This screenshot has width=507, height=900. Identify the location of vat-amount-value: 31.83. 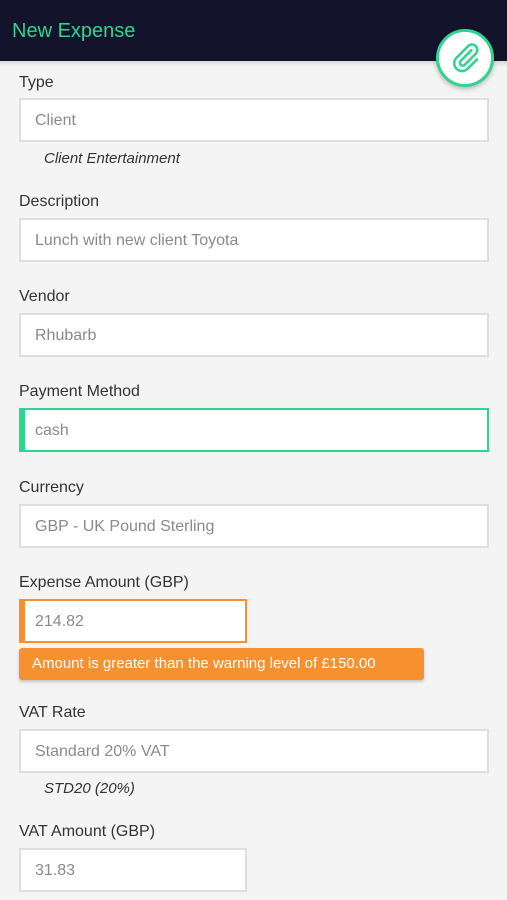
(55, 870).